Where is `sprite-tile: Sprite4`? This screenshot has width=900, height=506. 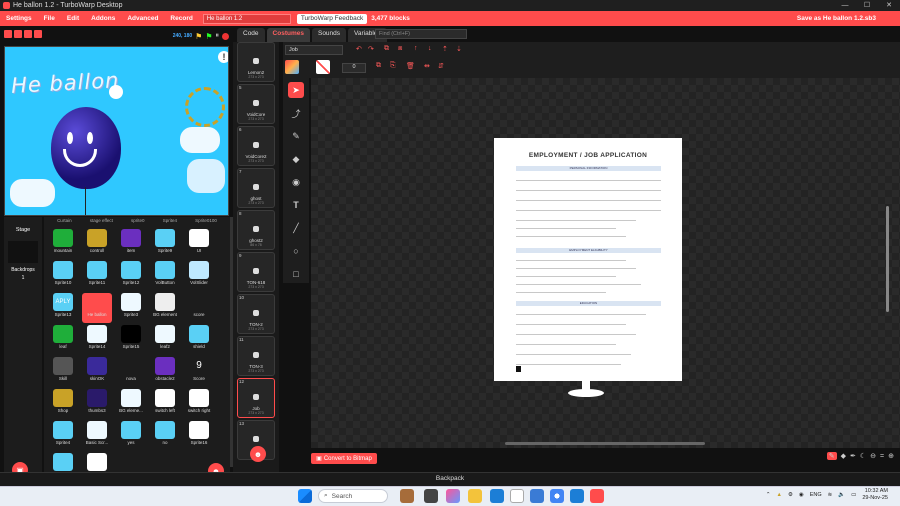
sprite-tile: Sprite4 is located at coordinates (63, 436).